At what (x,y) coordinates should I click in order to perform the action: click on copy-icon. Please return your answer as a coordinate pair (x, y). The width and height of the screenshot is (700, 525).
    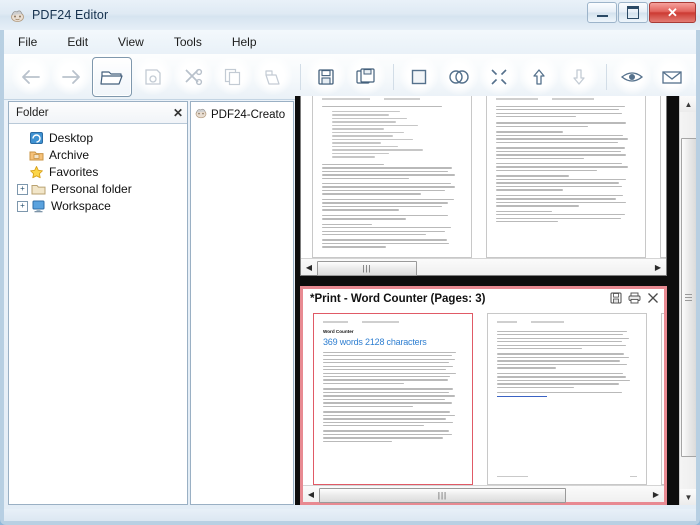
    Looking at the image, I should click on (233, 76).